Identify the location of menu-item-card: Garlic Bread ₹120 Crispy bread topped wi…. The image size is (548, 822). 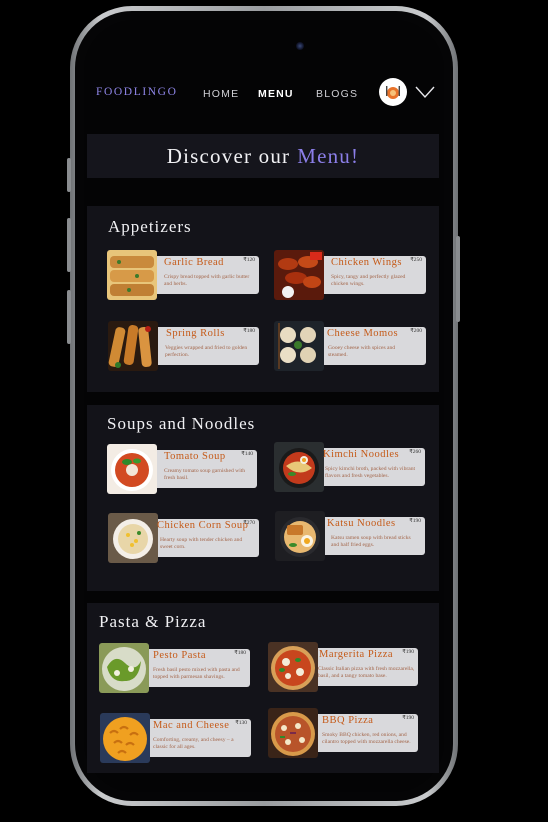
(183, 275).